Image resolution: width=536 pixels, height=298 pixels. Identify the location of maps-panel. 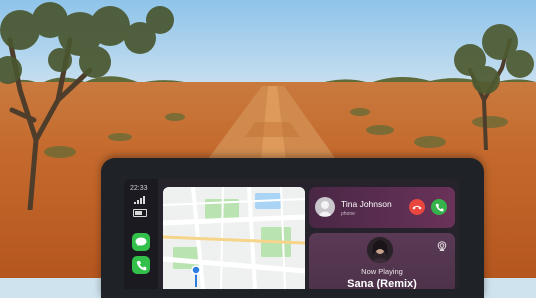
(234, 238).